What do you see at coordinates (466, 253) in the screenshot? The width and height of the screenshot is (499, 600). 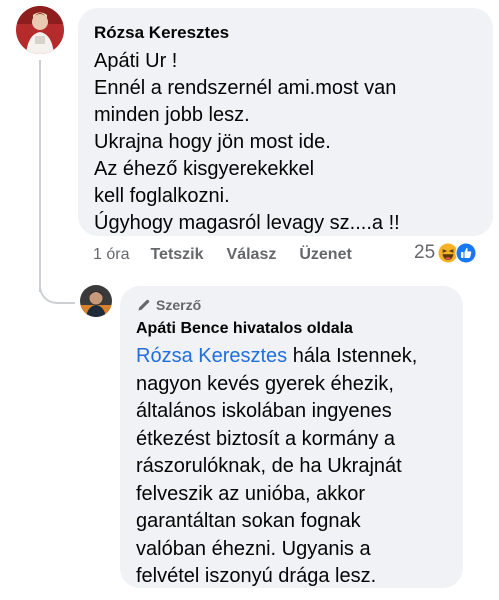 I see `like-icon` at bounding box center [466, 253].